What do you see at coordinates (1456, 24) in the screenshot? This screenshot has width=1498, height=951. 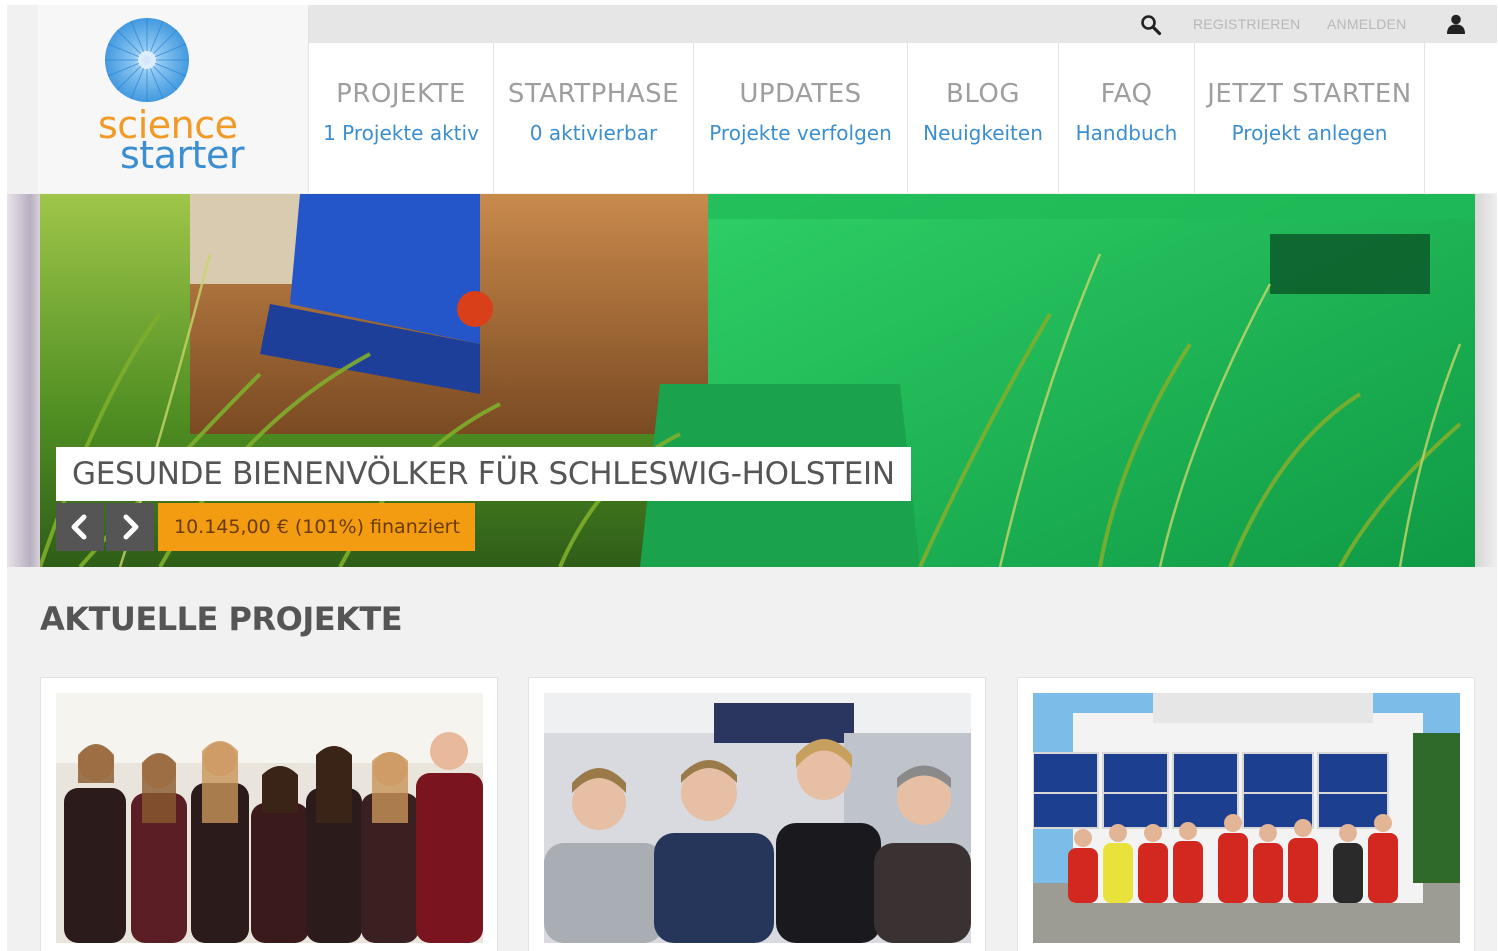 I see `user-icon` at bounding box center [1456, 24].